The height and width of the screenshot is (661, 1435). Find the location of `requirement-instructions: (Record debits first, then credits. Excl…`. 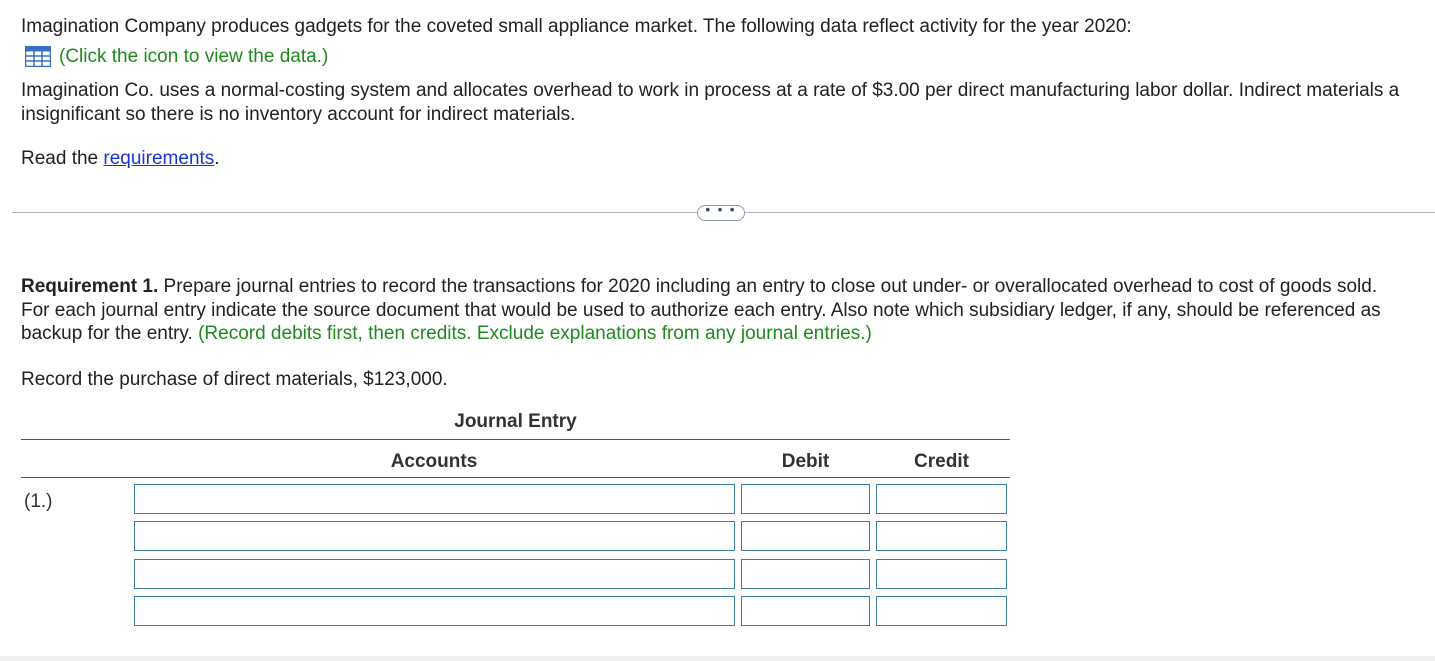

requirement-instructions: (Record debits first, then credits. Excl… is located at coordinates (535, 333).